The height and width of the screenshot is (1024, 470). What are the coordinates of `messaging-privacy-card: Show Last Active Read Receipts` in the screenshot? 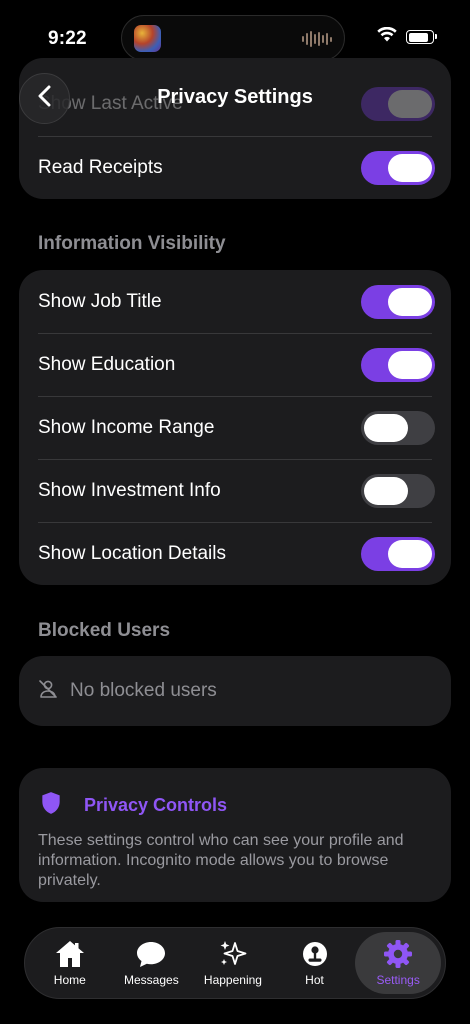 It's located at (235, 128).